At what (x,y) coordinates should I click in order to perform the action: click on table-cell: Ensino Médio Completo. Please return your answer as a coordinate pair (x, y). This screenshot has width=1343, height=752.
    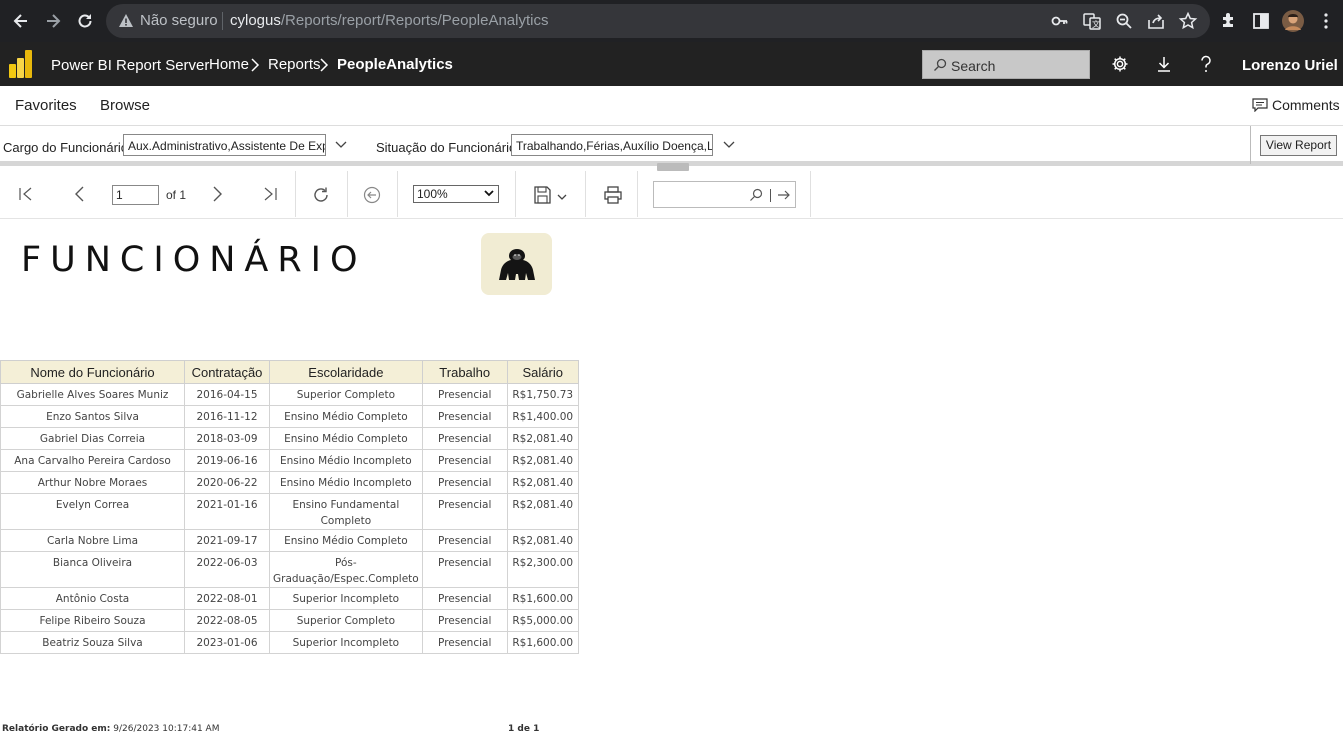
    Looking at the image, I should click on (346, 540).